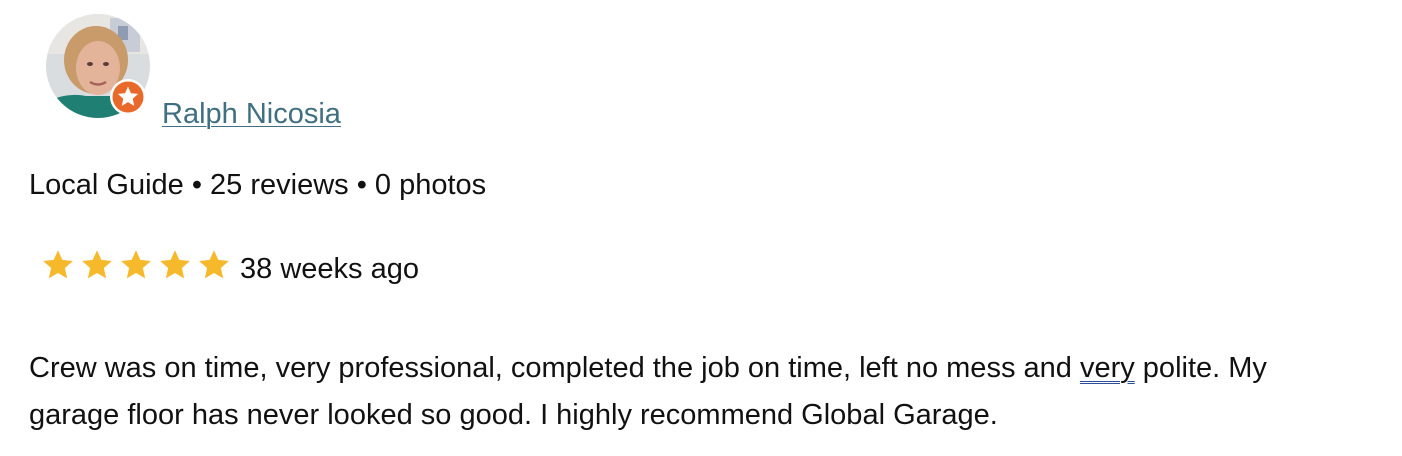 The height and width of the screenshot is (456, 1402). I want to click on local-guide-badge-icon, so click(128, 97).